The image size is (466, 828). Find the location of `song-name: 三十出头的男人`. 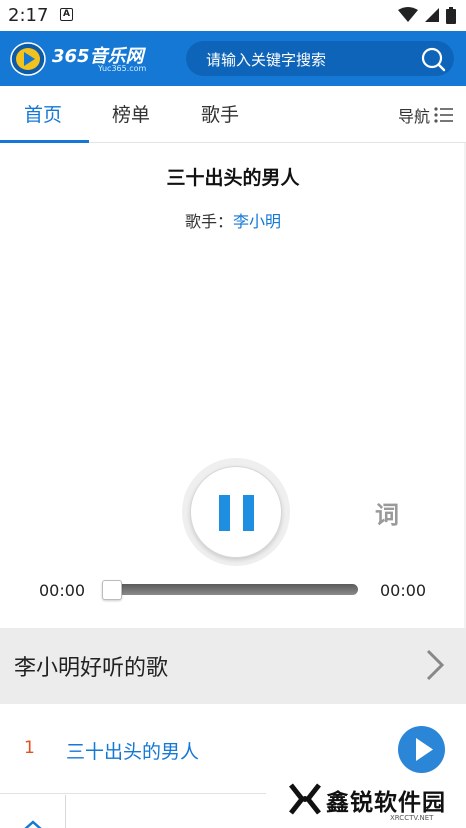

song-name: 三十出头的男人 is located at coordinates (132, 750).